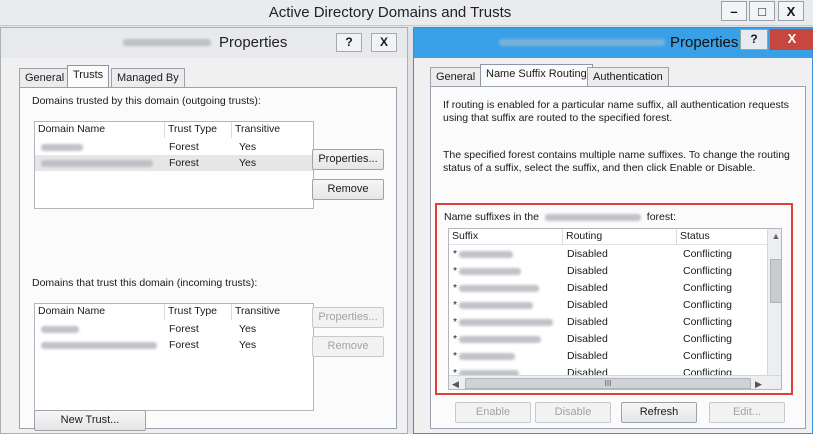 The height and width of the screenshot is (434, 813). What do you see at coordinates (148, 78) in the screenshot?
I see `tab-managed-by: Managed By` at bounding box center [148, 78].